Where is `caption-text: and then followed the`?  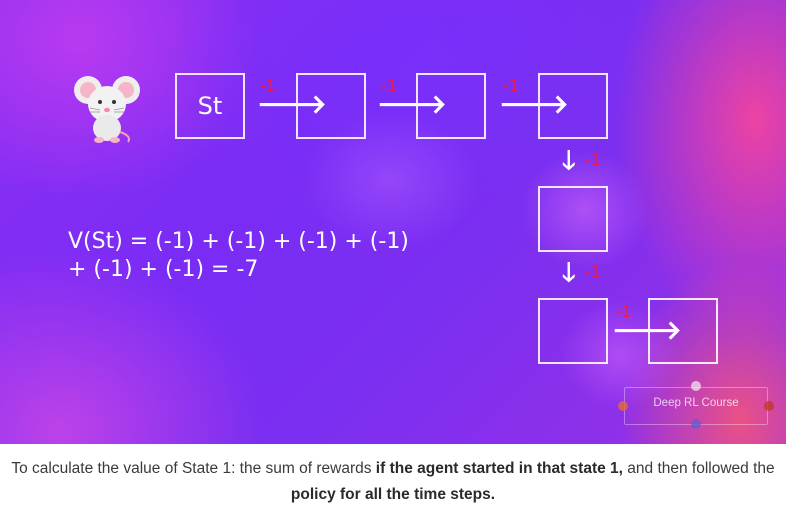
caption-text: and then followed the is located at coordinates (698, 468).